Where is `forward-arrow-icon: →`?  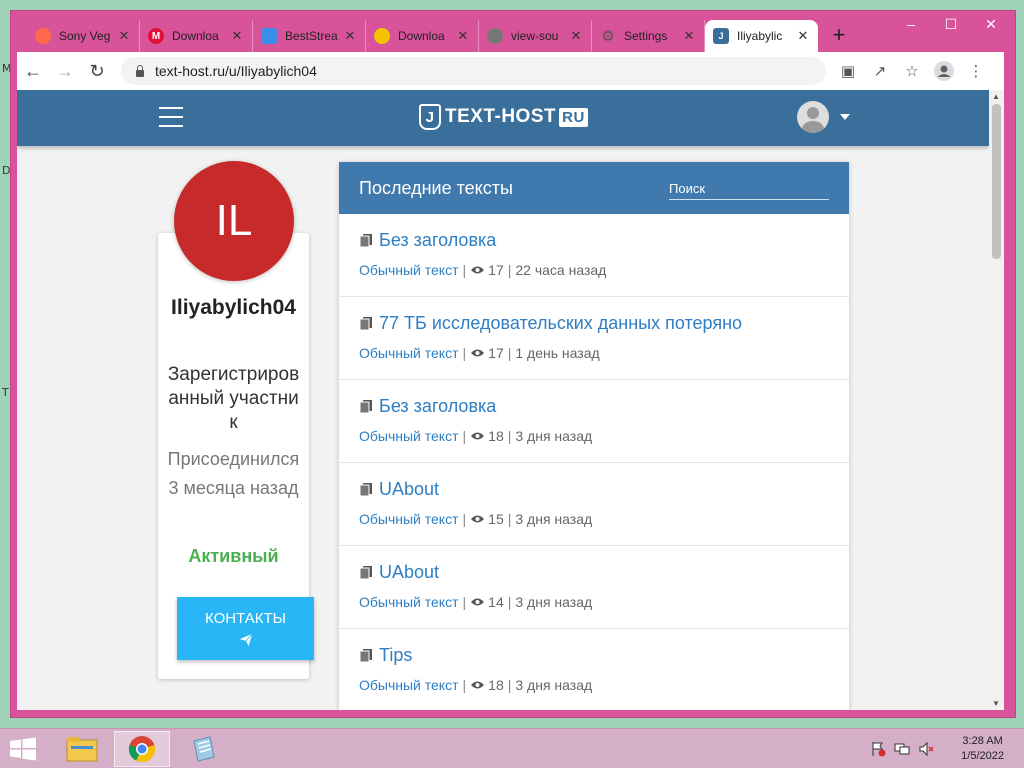
forward-arrow-icon: → is located at coordinates (65, 71).